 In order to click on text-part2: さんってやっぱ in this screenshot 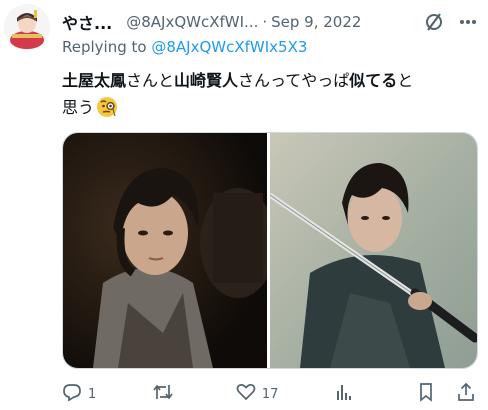, I will do `click(294, 80)`.